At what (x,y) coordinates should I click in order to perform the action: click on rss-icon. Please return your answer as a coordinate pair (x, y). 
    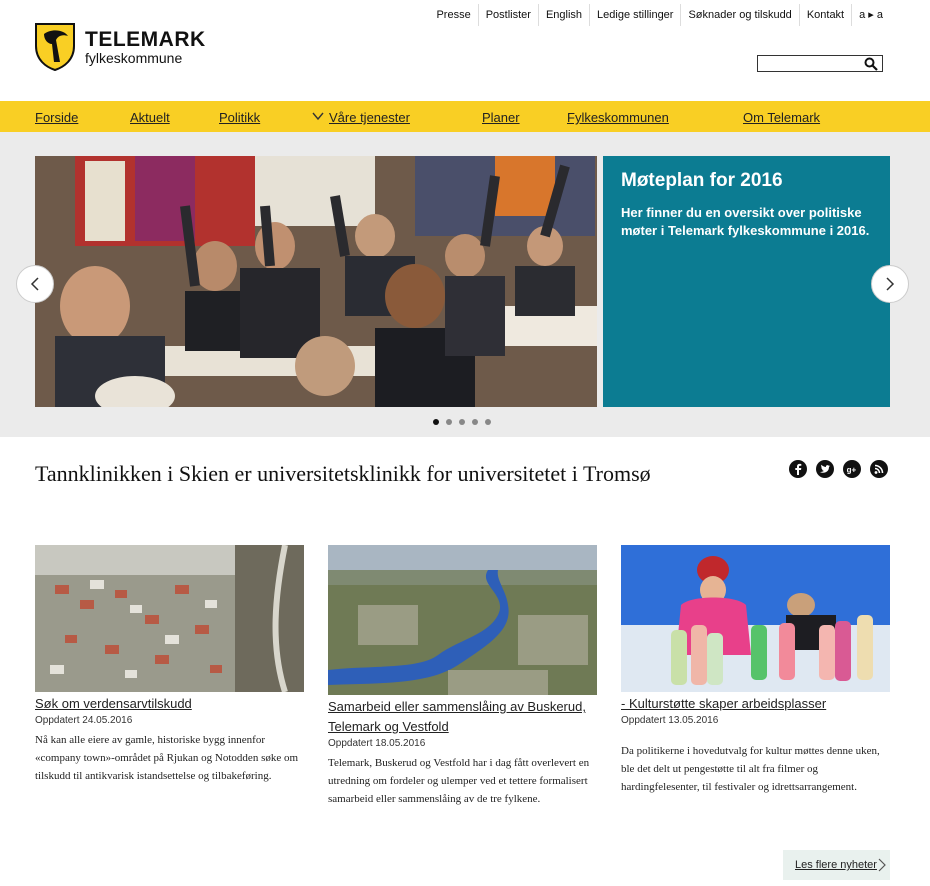
    Looking at the image, I should click on (879, 469).